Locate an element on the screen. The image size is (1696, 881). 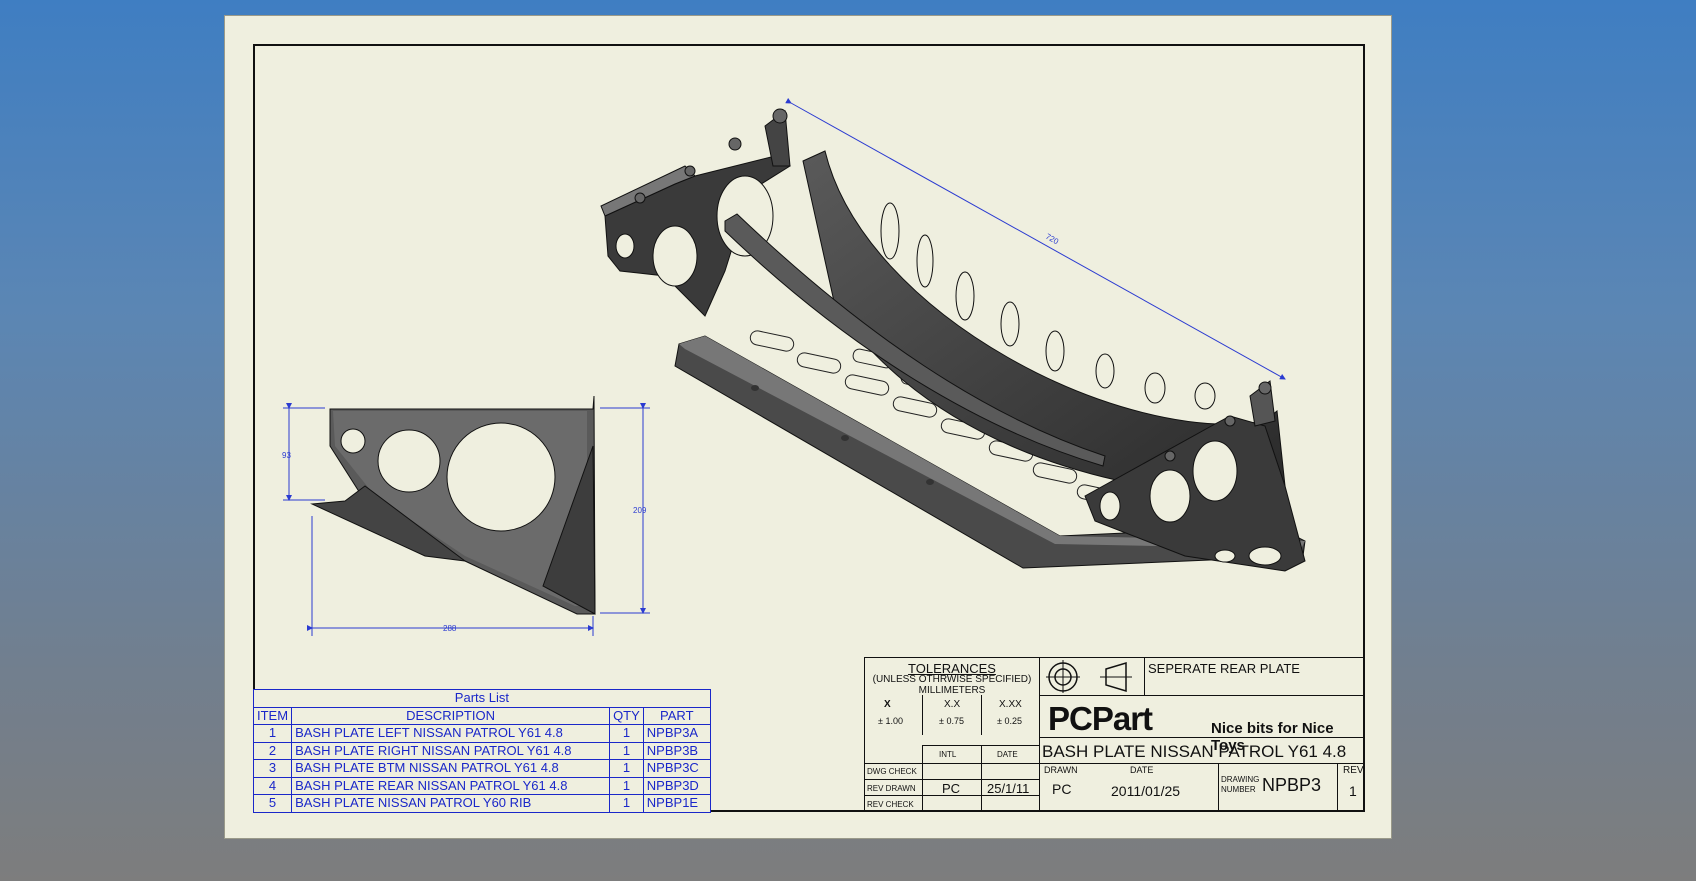
header-item: ITEM is located at coordinates (272, 715).